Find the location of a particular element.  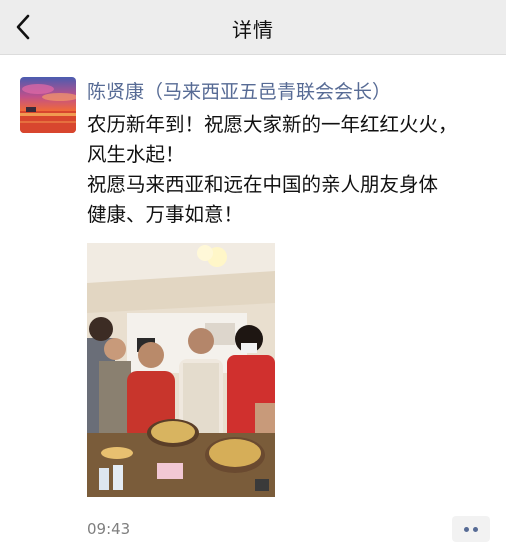

page-title: 详情 is located at coordinates (253, 30).